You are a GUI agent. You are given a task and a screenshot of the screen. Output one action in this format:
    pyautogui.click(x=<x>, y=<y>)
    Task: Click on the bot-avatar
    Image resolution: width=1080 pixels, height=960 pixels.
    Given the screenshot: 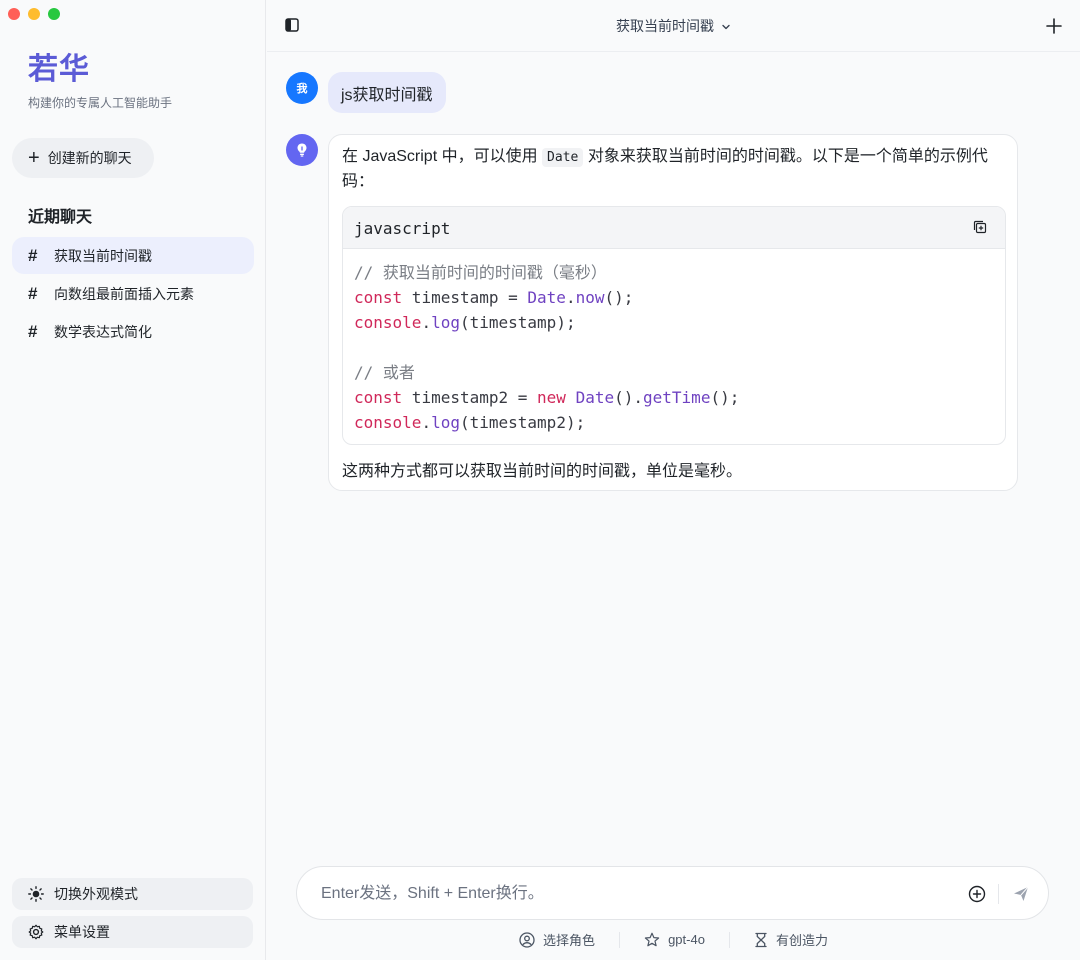 What is the action you would take?
    pyautogui.click(x=302, y=150)
    